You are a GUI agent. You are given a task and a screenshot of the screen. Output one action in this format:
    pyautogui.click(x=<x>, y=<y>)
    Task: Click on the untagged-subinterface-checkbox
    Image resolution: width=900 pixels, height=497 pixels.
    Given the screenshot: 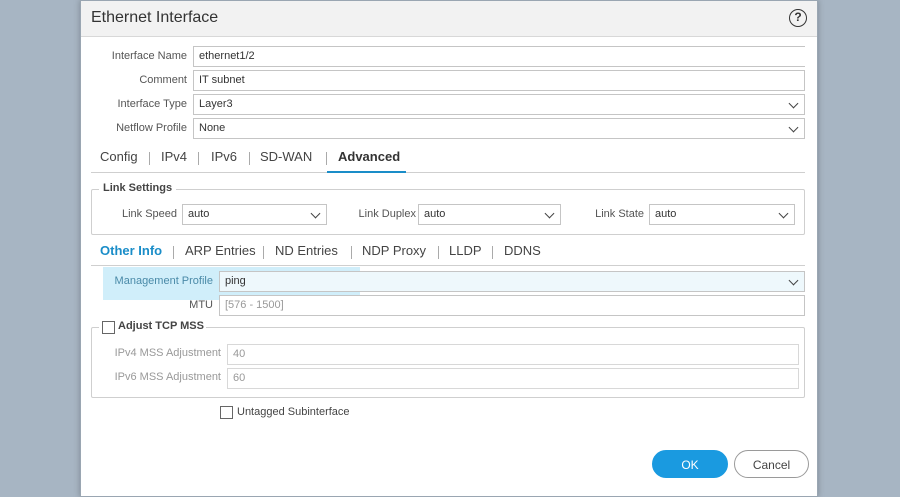 What is the action you would take?
    pyautogui.click(x=226, y=412)
    